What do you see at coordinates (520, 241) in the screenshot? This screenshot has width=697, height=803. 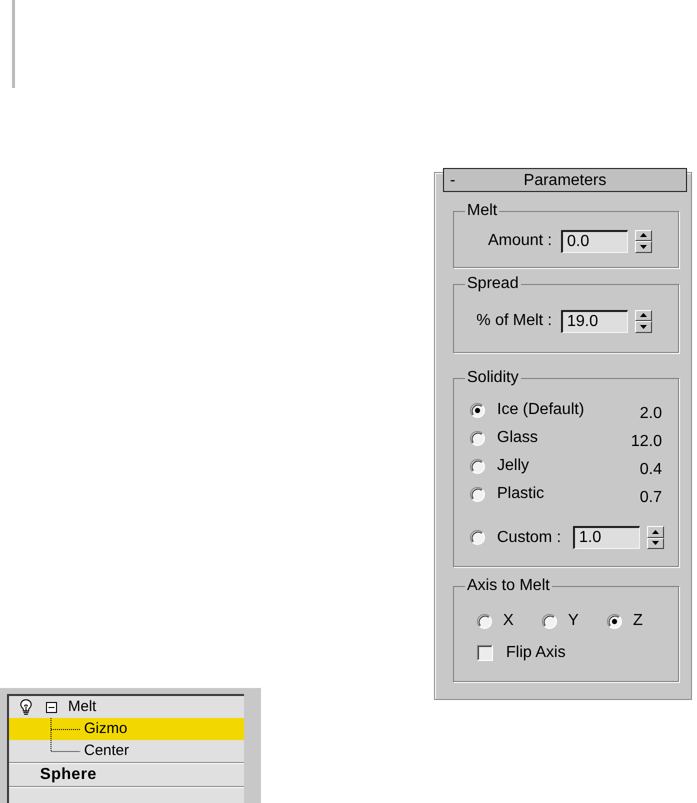 I see `field-label: Amount :` at bounding box center [520, 241].